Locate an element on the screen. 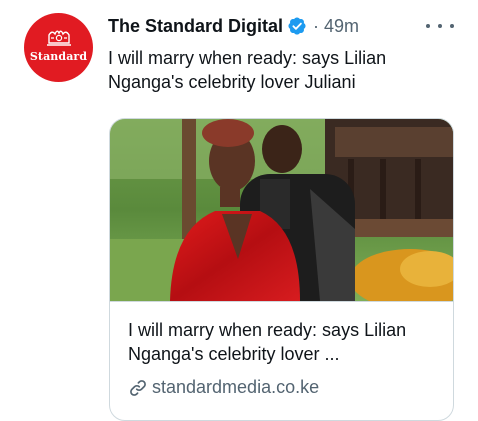 This screenshot has width=478, height=421. avatar: Standard is located at coordinates (58, 47).